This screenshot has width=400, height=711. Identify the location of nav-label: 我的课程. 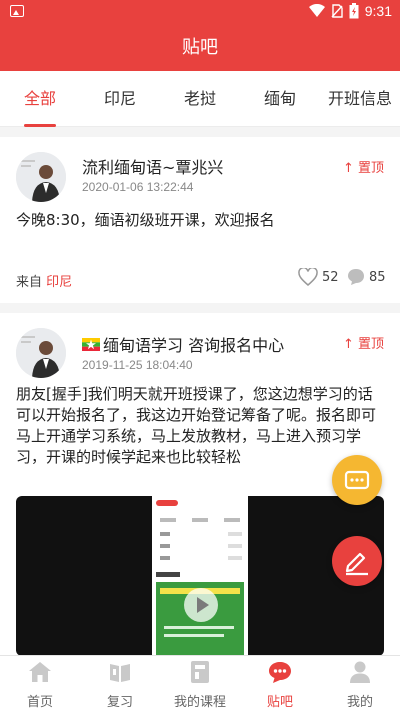
(199, 702).